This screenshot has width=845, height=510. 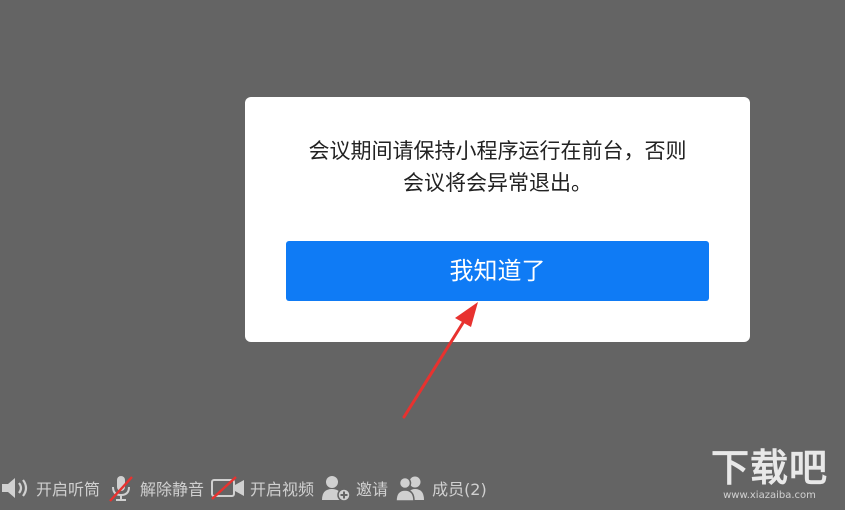 What do you see at coordinates (769, 468) in the screenshot?
I see `watermark-logo: 下载吧` at bounding box center [769, 468].